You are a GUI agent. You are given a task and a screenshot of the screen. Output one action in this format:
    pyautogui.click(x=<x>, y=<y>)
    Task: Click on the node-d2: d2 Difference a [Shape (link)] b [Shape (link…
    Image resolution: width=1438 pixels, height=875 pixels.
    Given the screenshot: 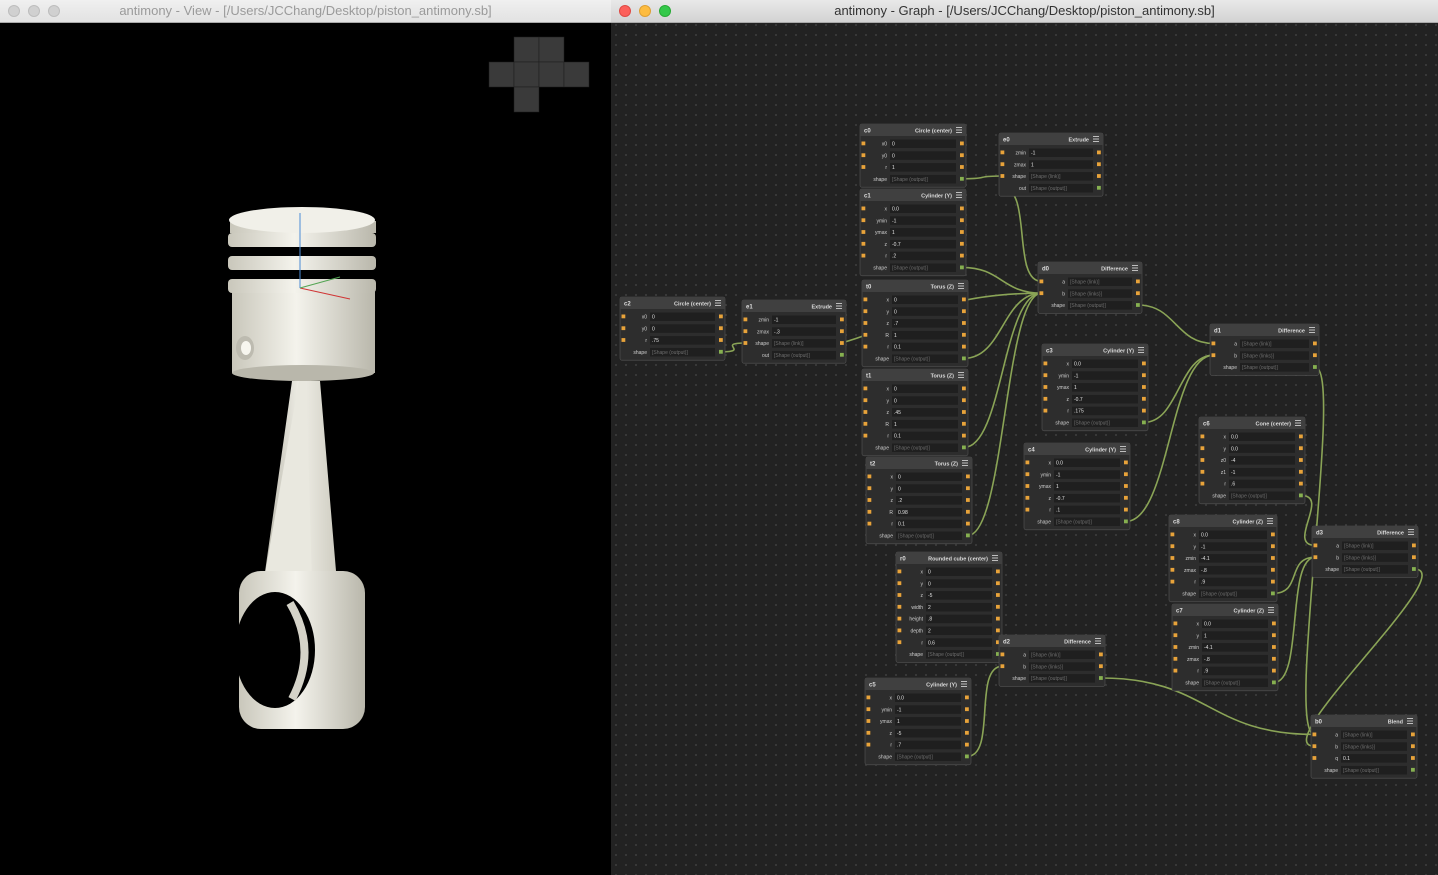 What is the action you would take?
    pyautogui.click(x=1052, y=660)
    